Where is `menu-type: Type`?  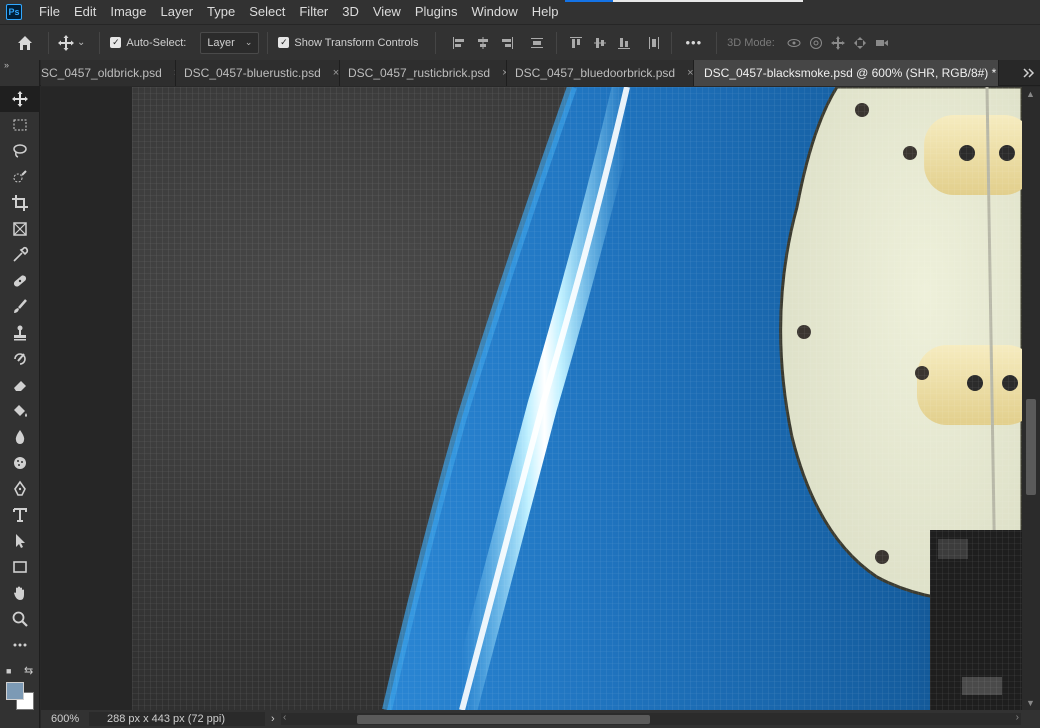
menu-type: Type is located at coordinates (221, 12).